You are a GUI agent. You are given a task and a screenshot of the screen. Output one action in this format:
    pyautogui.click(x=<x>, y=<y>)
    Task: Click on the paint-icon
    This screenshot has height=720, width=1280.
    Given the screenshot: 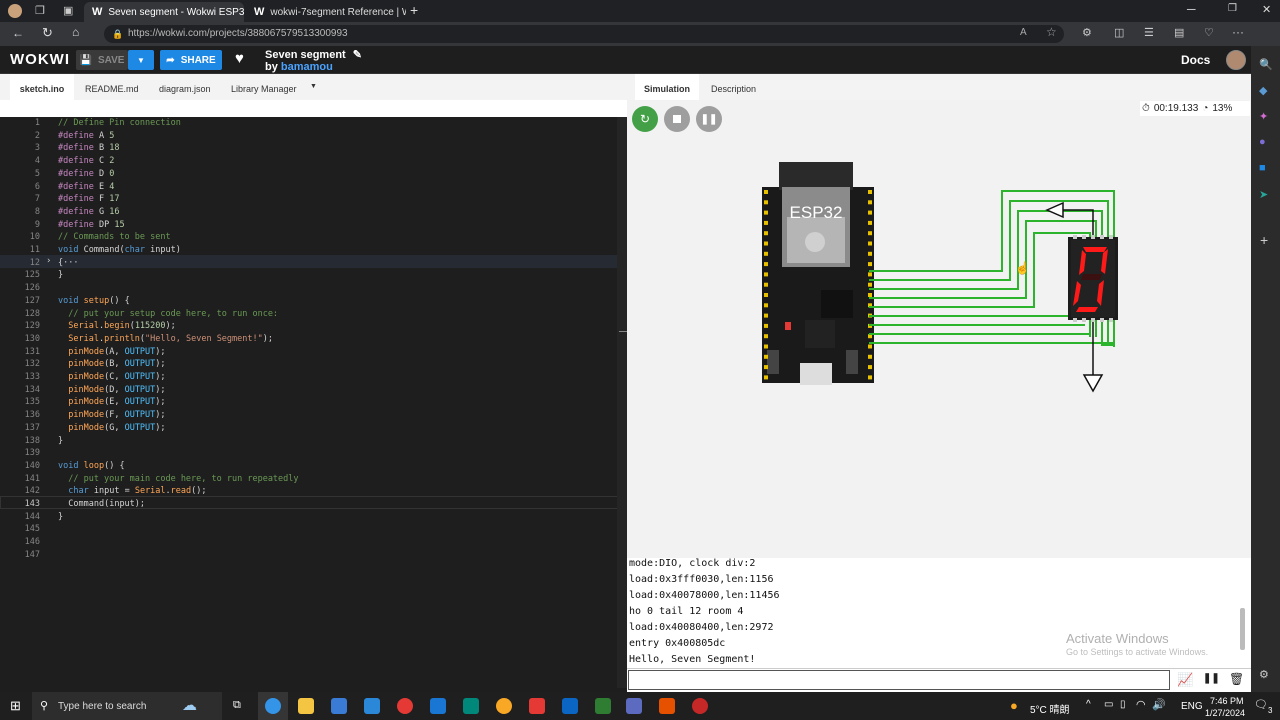 What is the action you would take?
    pyautogui.click(x=504, y=706)
    